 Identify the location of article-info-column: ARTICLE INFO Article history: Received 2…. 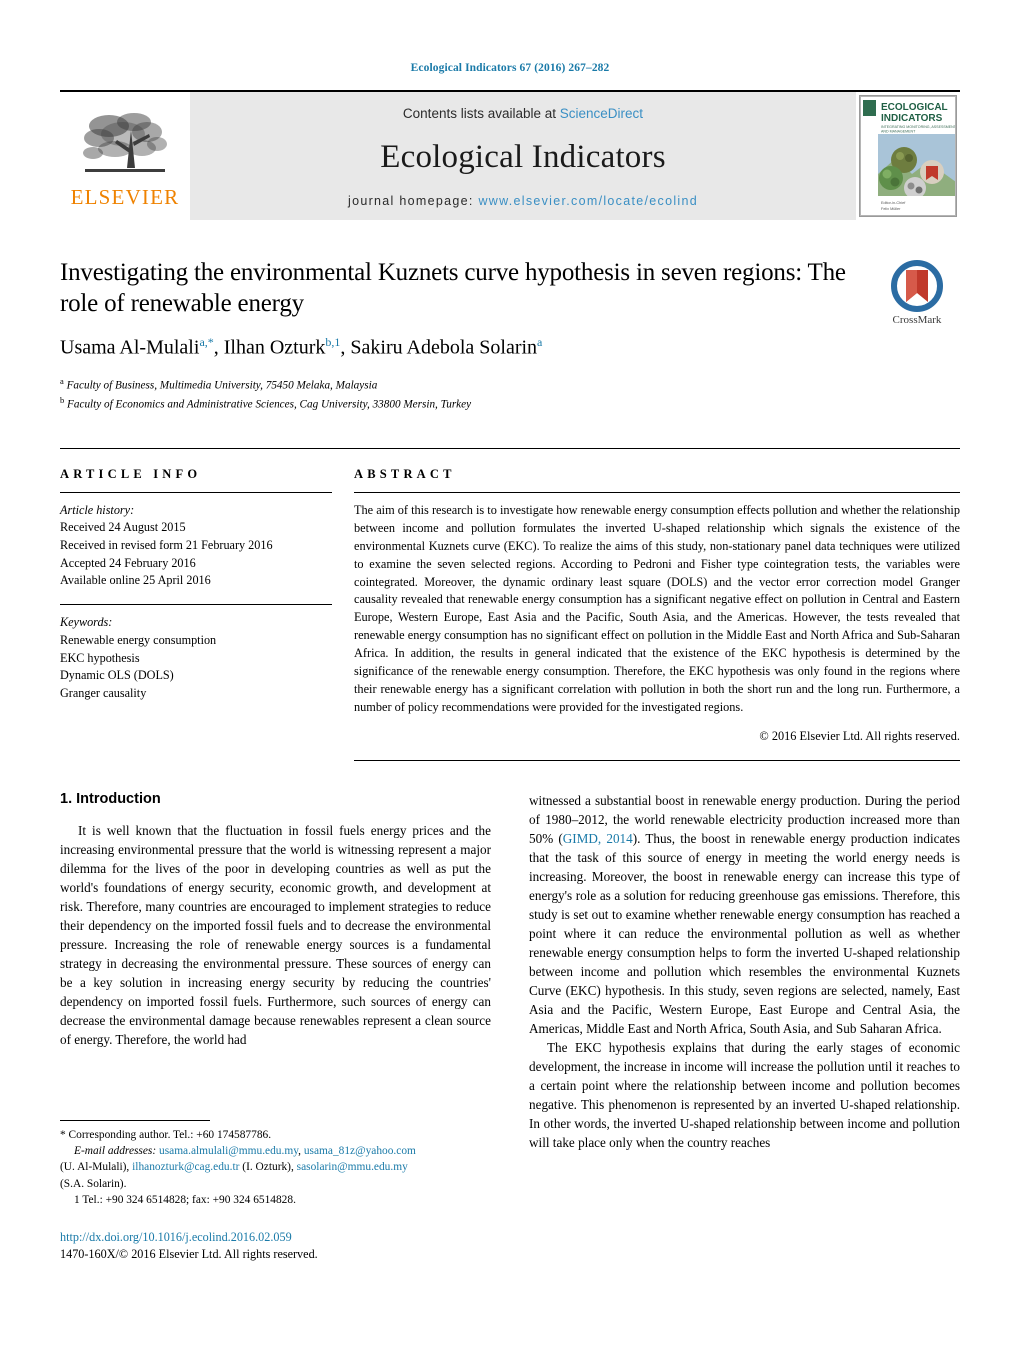
(207, 614).